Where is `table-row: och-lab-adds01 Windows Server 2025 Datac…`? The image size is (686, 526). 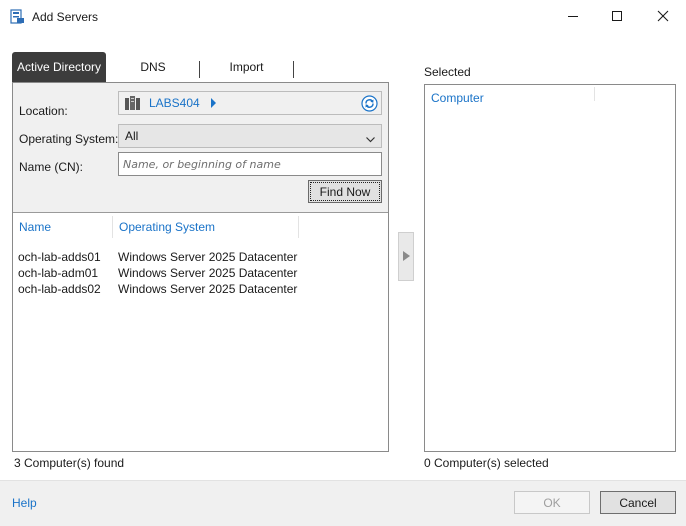 table-row: och-lab-adds01 Windows Server 2025 Datac… is located at coordinates (200, 258).